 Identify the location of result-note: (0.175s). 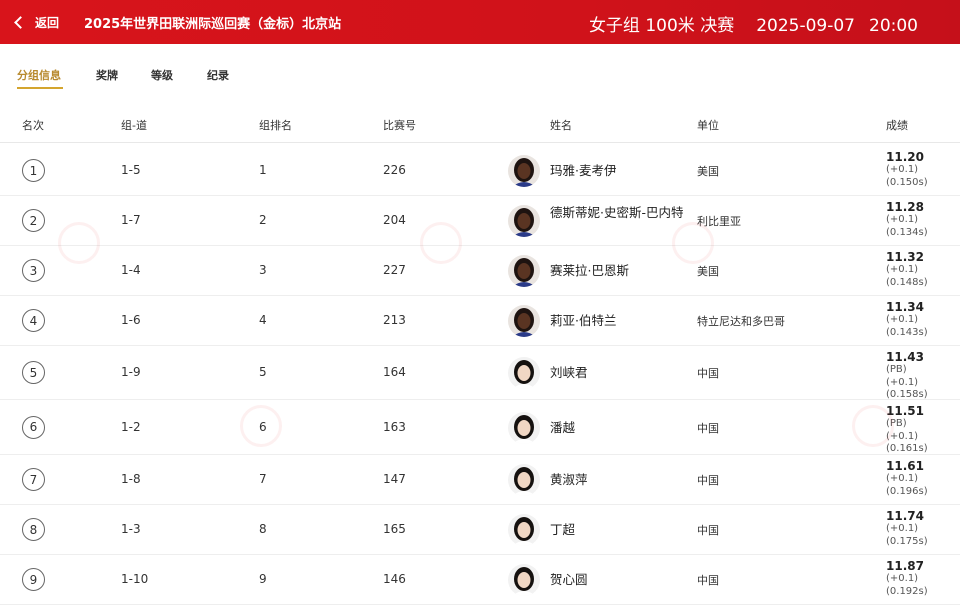
(907, 541).